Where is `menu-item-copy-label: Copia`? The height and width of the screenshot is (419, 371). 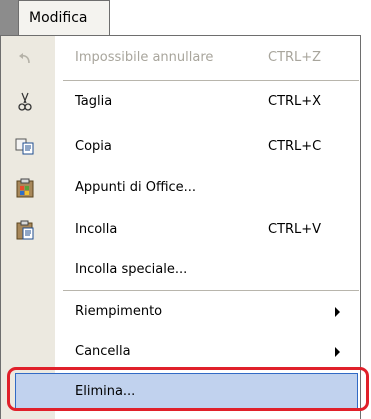
menu-item-copy-label: Copia is located at coordinates (93, 146).